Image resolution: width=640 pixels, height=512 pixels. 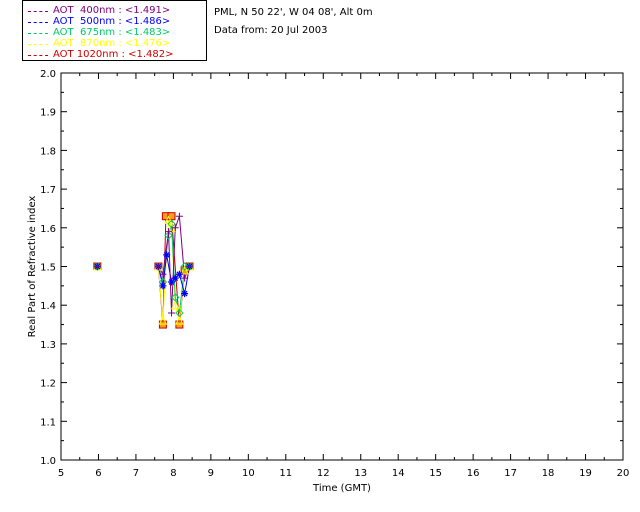 What do you see at coordinates (510, 473) in the screenshot?
I see `x-tick-label: 17` at bounding box center [510, 473].